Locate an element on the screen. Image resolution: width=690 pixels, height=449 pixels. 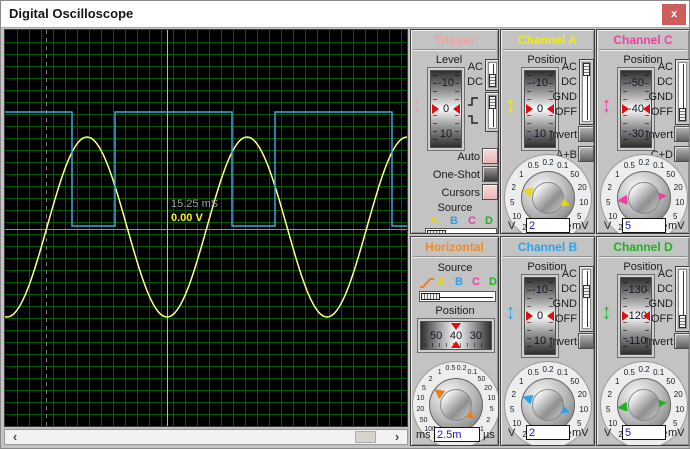
trigger-source-b-label: B is located at coordinates (454, 221).